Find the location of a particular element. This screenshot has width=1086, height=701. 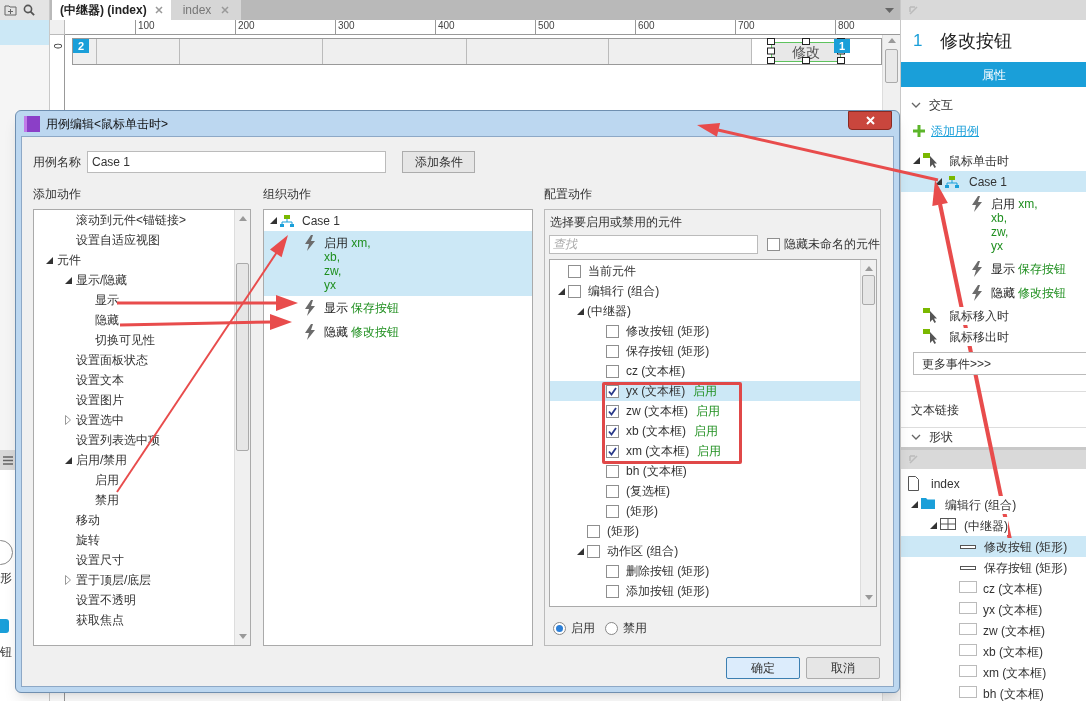

tree-item: 删除按钮 (矩形) is located at coordinates (705, 571).